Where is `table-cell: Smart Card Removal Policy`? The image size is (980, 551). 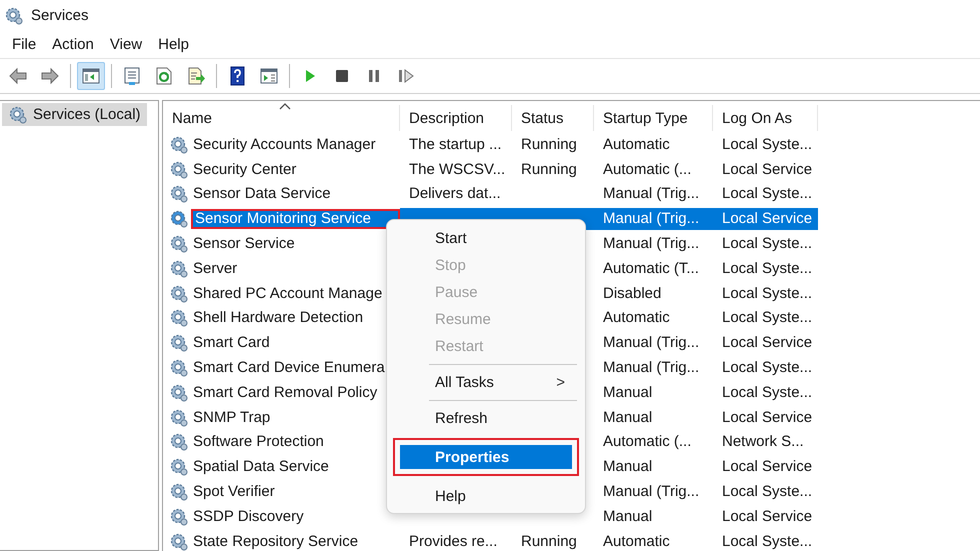
table-cell: Smart Card Removal Policy is located at coordinates (285, 392).